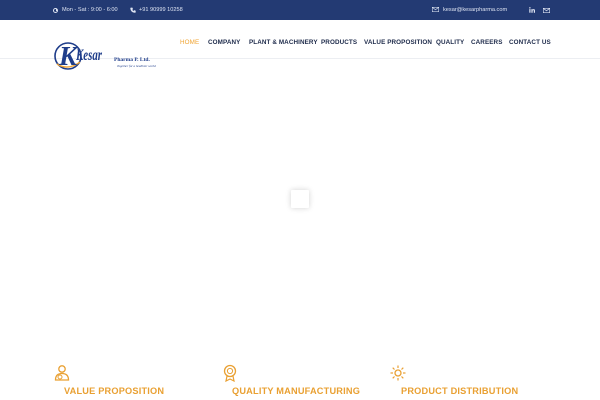 This screenshot has height=400, width=600. I want to click on feature-value-proposition: VALUE PROPOSITION, so click(114, 391).